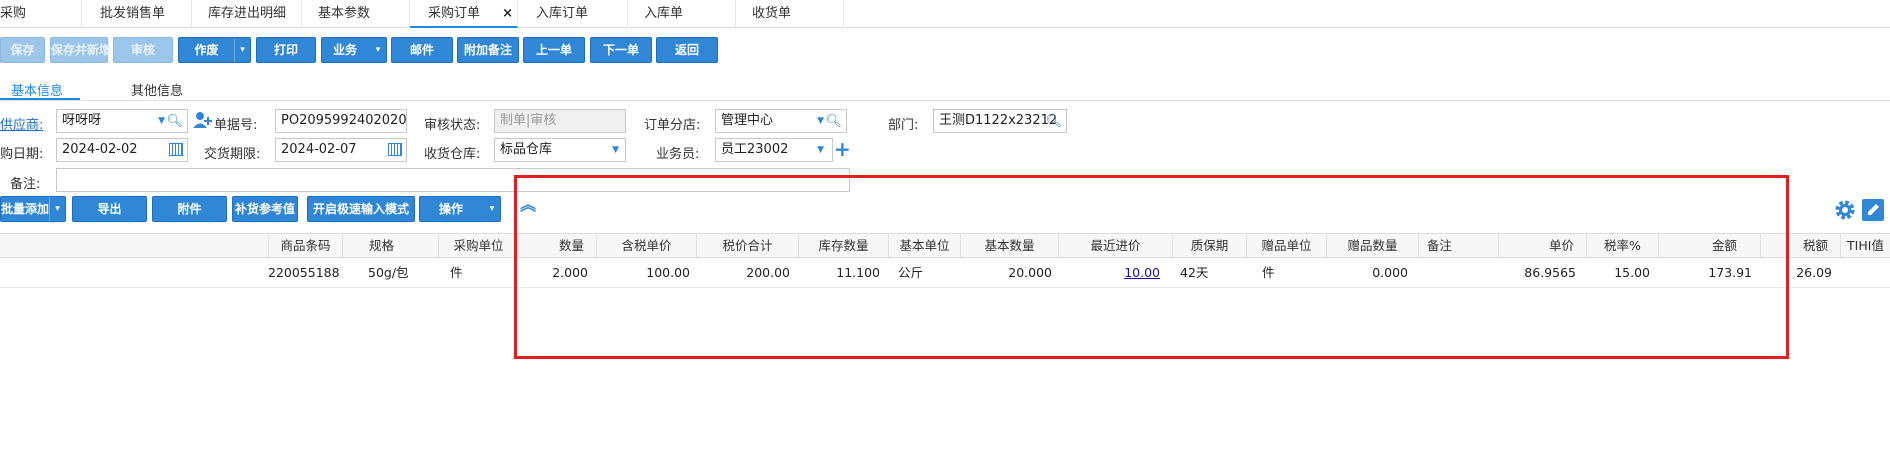  I want to click on dept-value: 王测D1122x23212, so click(998, 120).